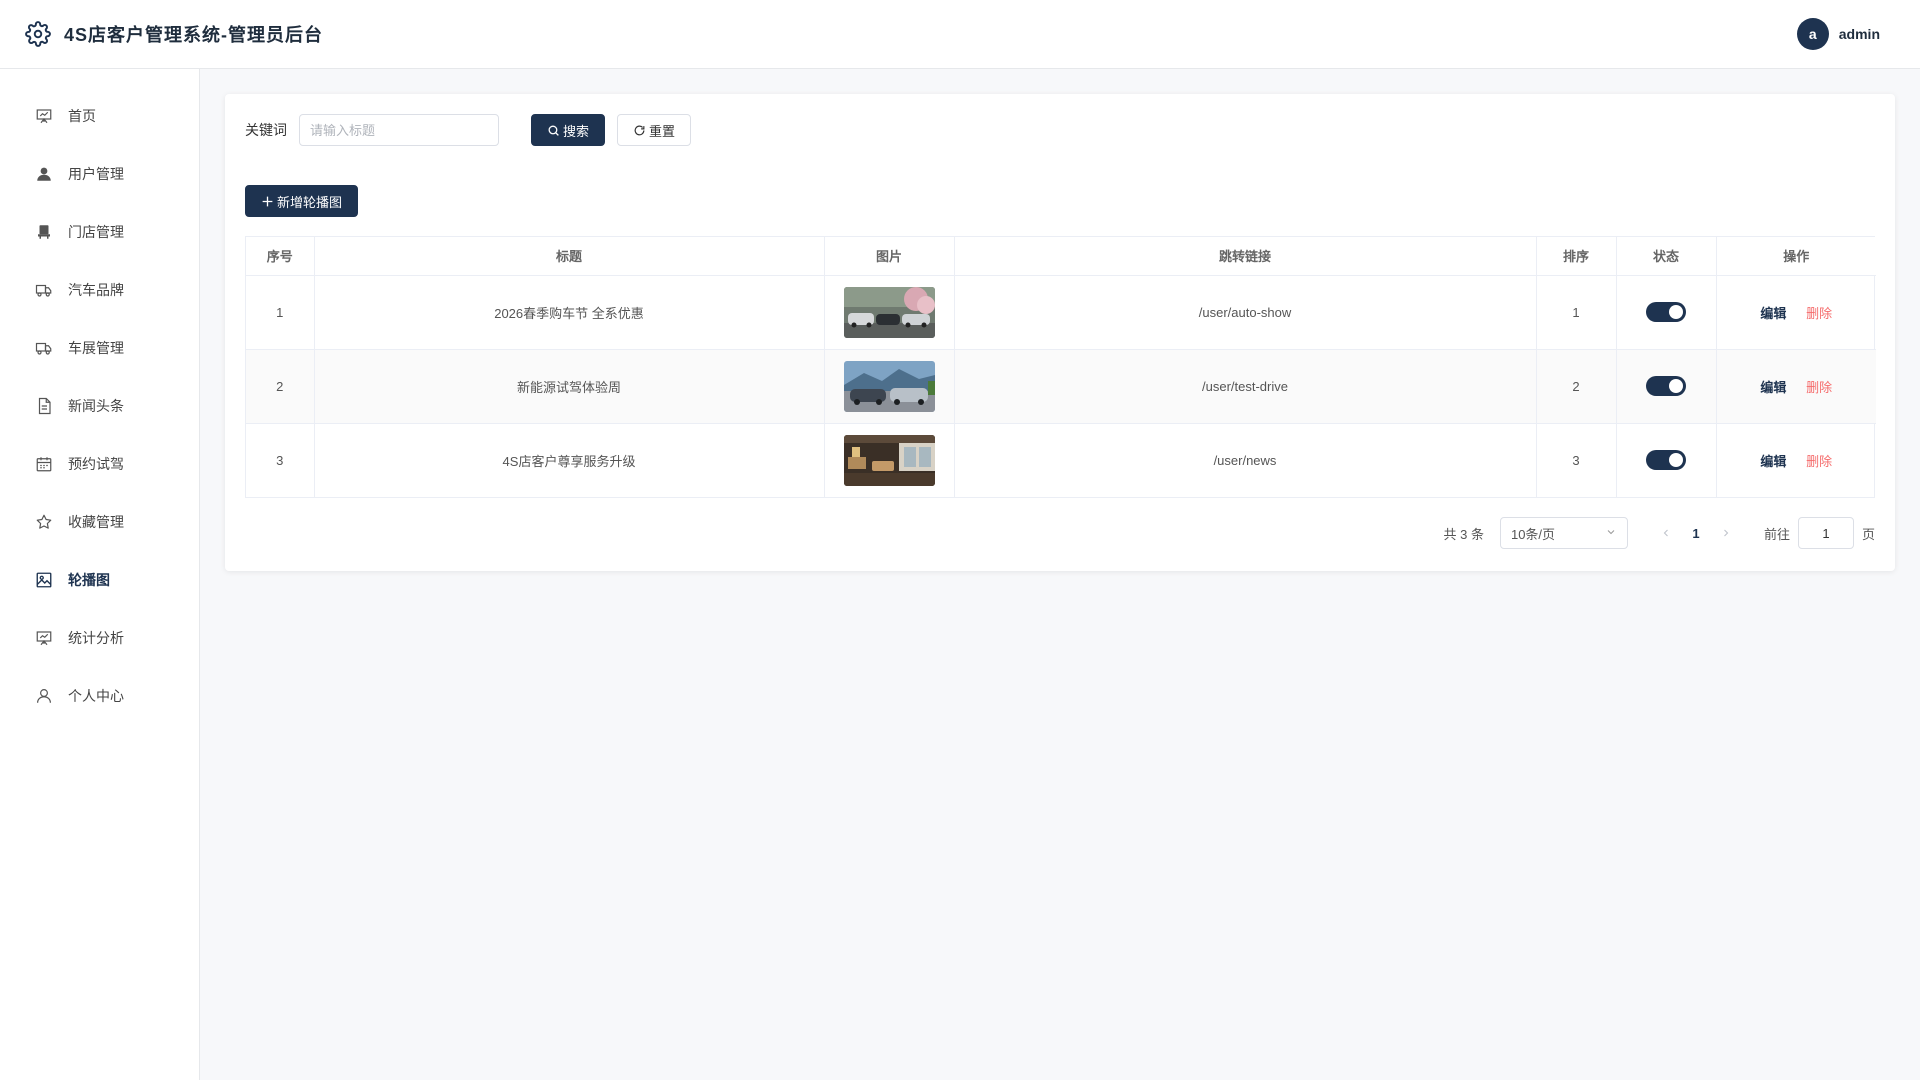 This screenshot has height=1080, width=1920. I want to click on sidebar-item-label: 车展管理, so click(96, 348).